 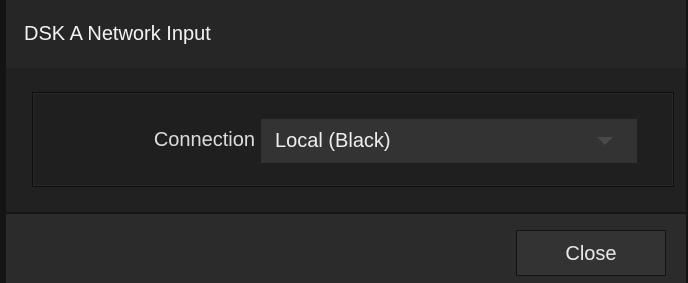 I want to click on close-button: Close, so click(x=591, y=253).